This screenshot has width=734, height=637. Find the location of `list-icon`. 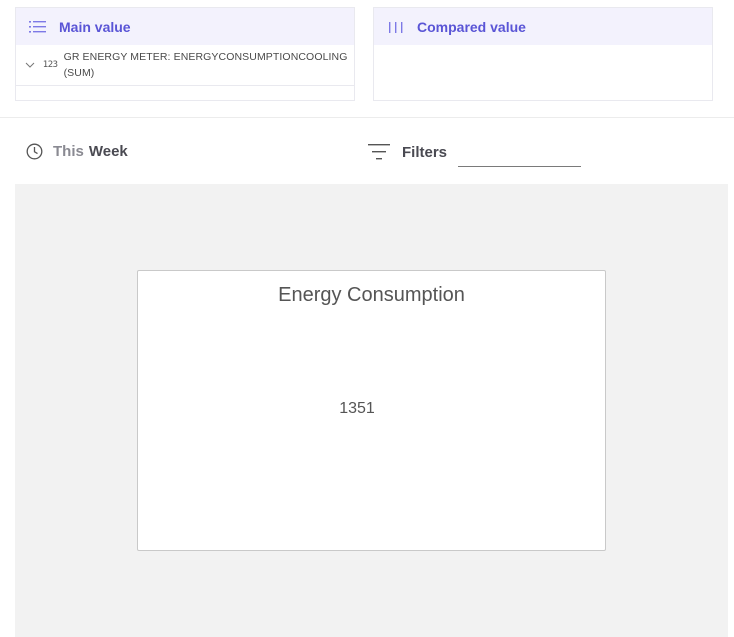

list-icon is located at coordinates (38, 27).